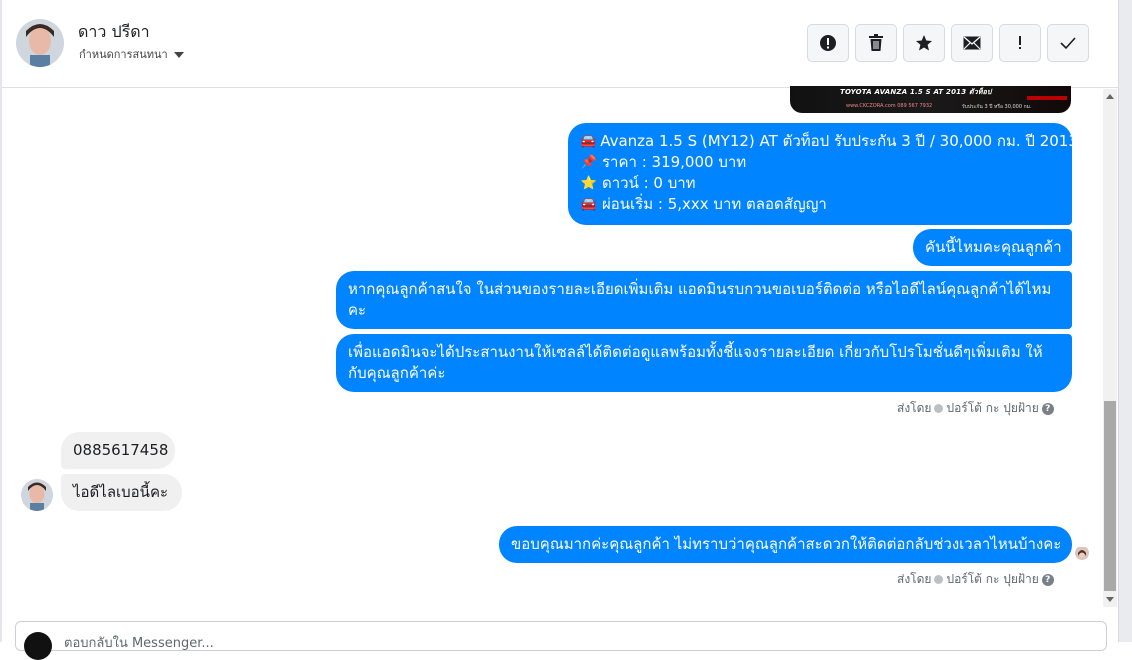 Image resolution: width=1132 pixels, height=660 pixels. I want to click on car-offer-installment: ผ่อนเริ่ม : 5,xxx บาท ตลอดสัญญา, so click(714, 204).